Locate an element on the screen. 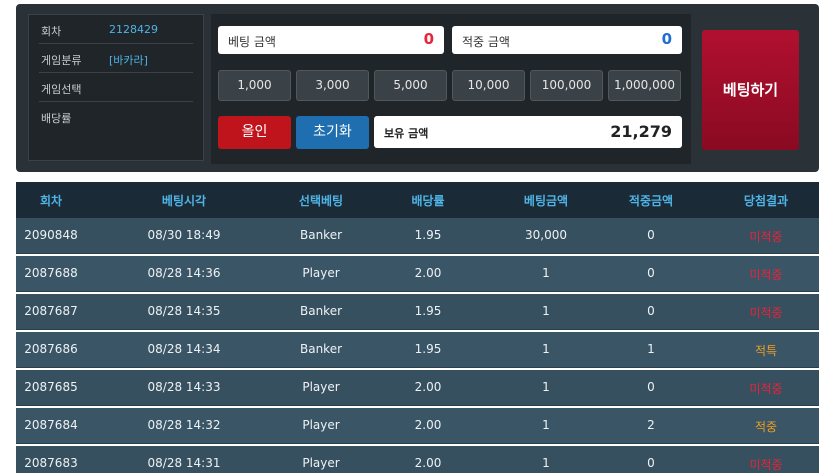 Image resolution: width=835 pixels, height=473 pixels. cell-round: 2087684 is located at coordinates (51, 425).